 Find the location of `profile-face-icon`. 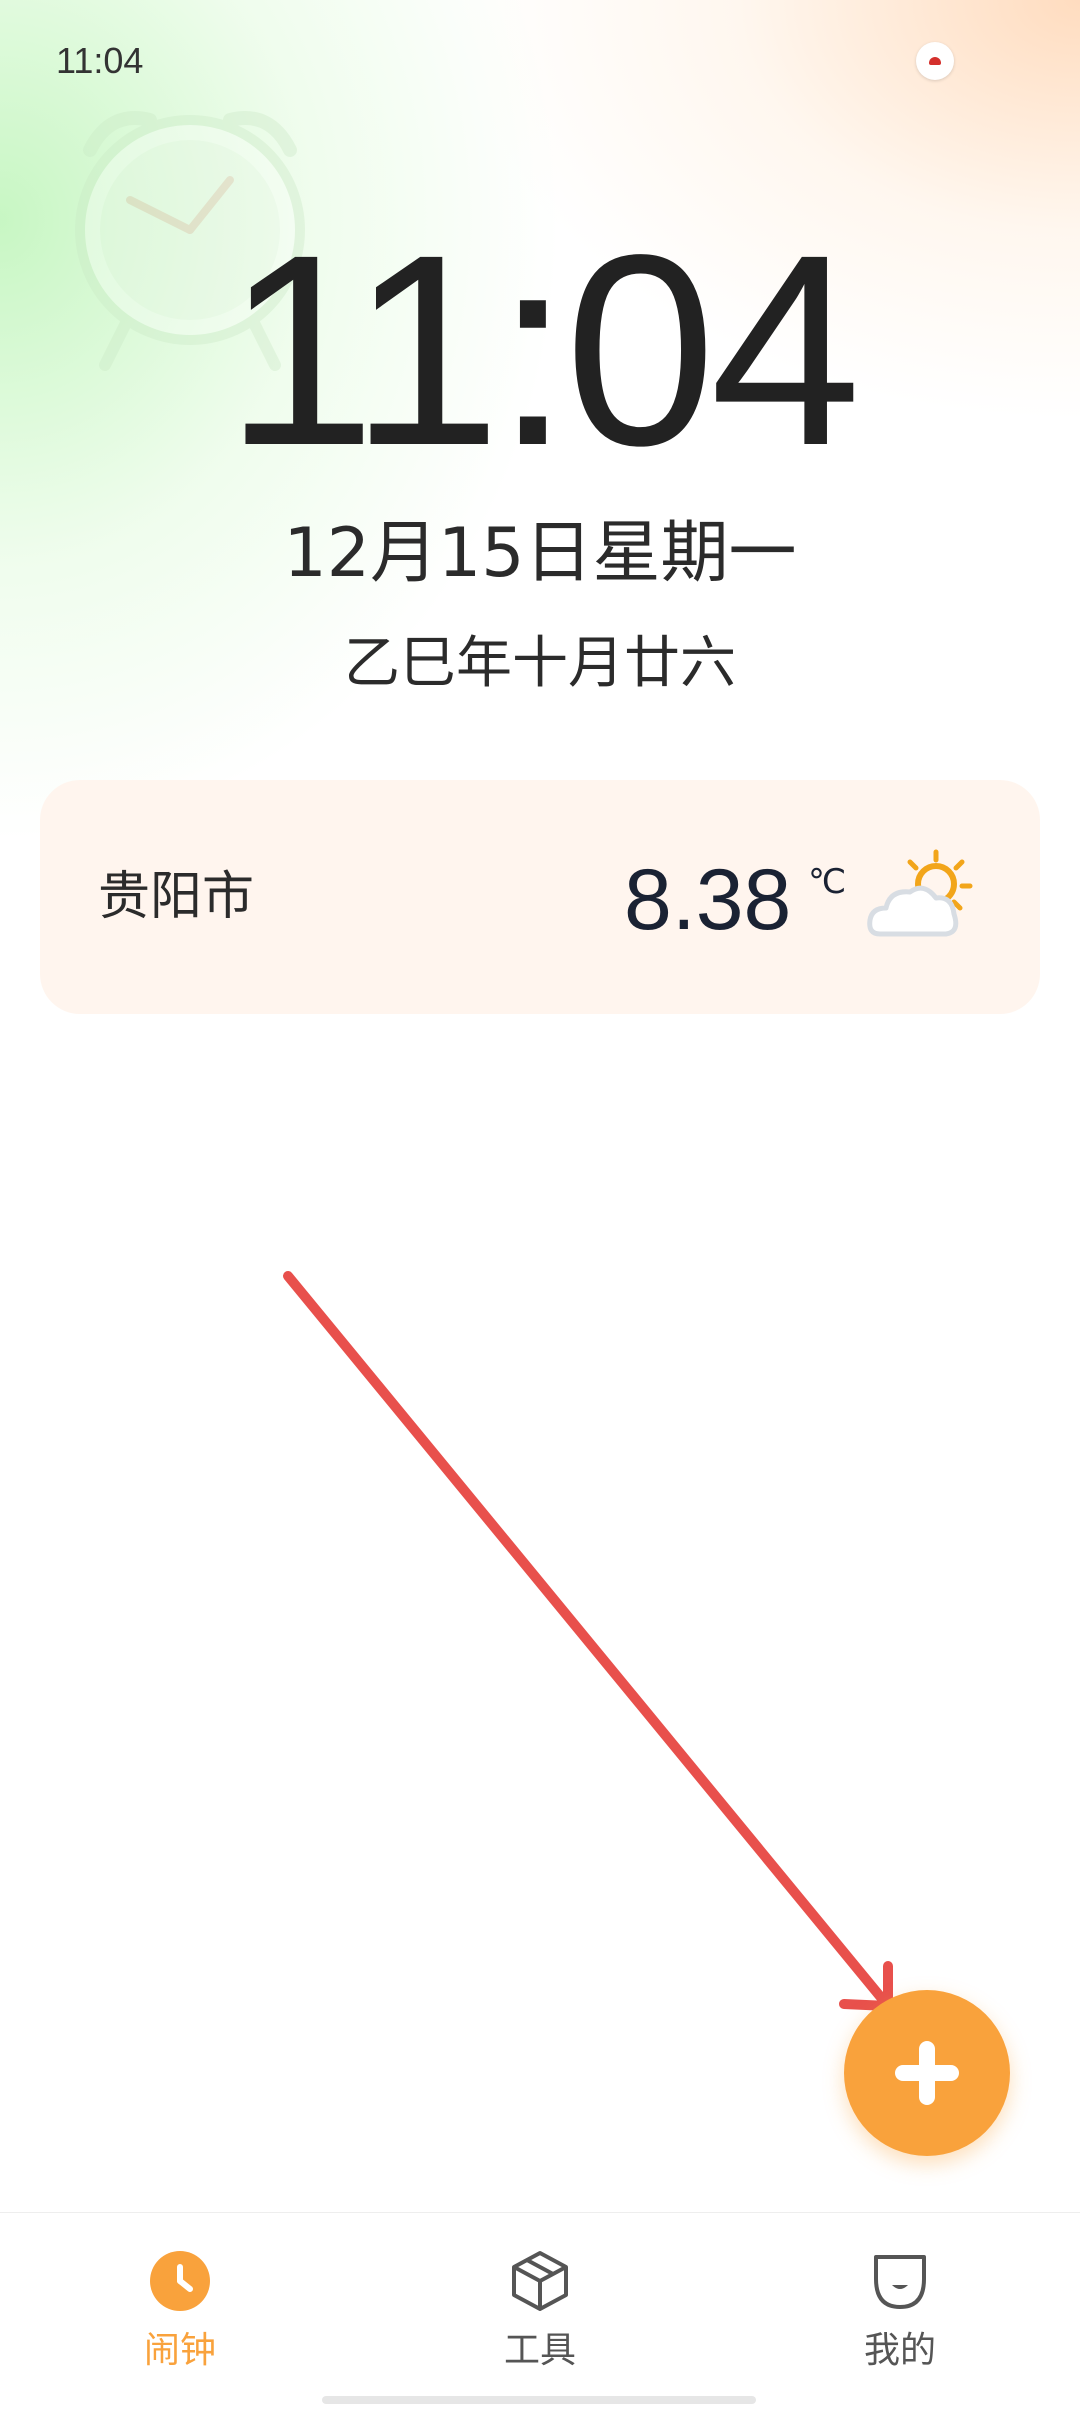

profile-face-icon is located at coordinates (900, 2282).